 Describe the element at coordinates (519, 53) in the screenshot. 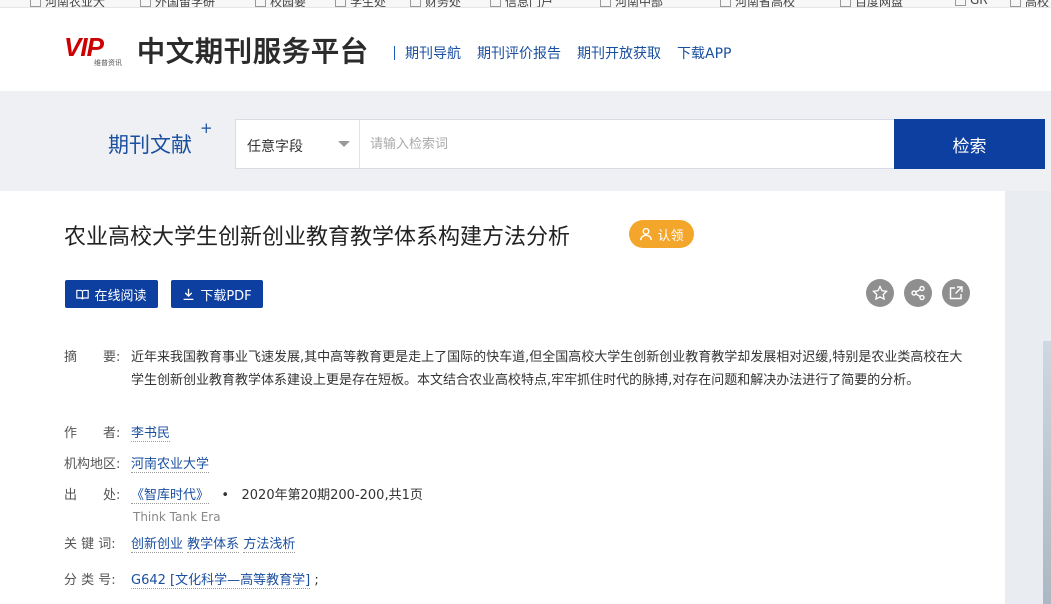

I see `nav-evaluation-report: 期刊评价报告` at that location.